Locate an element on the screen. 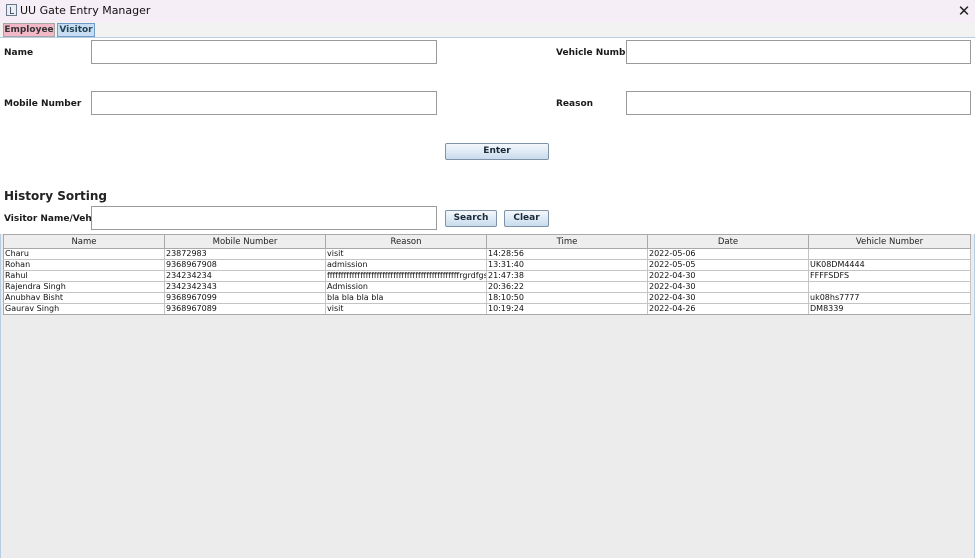 Image resolution: width=975 pixels, height=558 pixels. close-button: ✕ is located at coordinates (964, 11).